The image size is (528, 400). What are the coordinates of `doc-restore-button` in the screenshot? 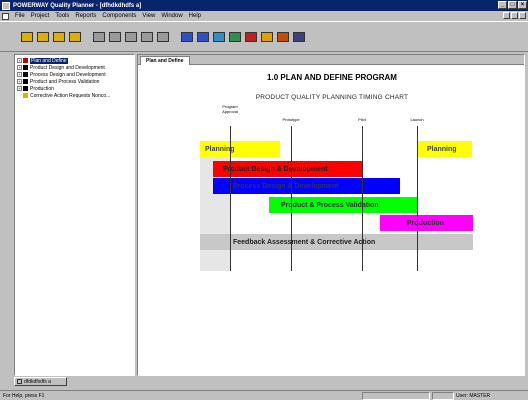 It's located at (514, 15).